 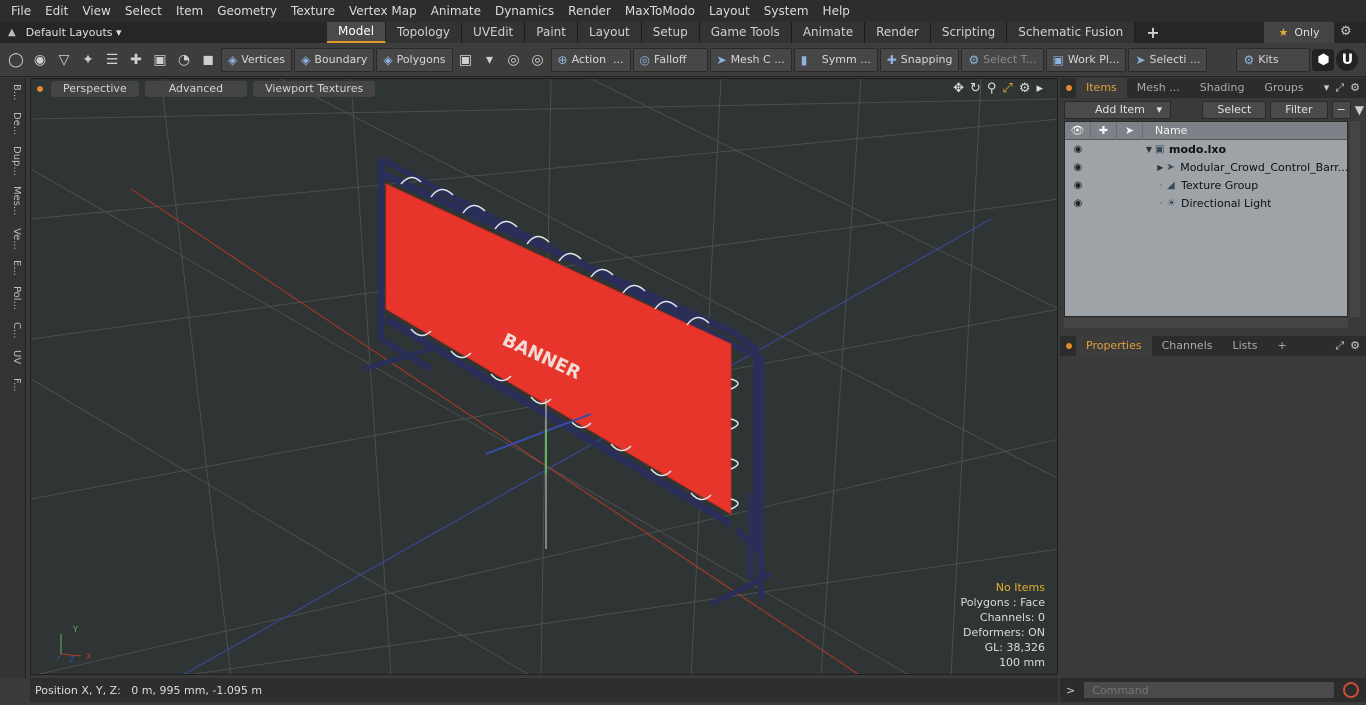 What do you see at coordinates (514, 60) in the screenshot?
I see `shield-icon: ◎` at bounding box center [514, 60].